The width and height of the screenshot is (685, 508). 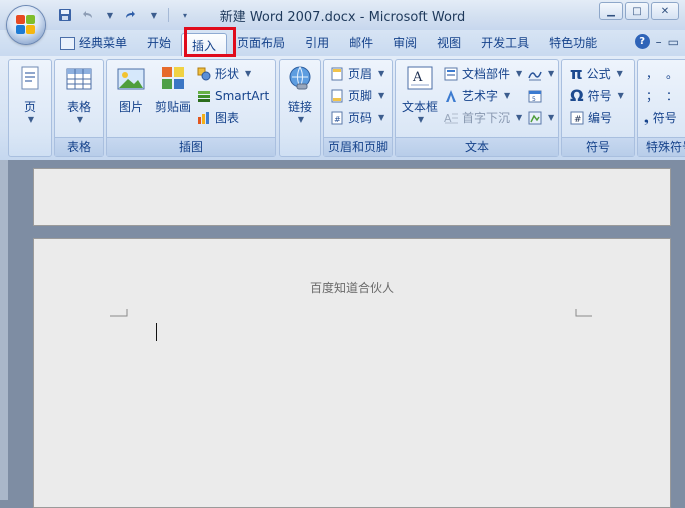 I want to click on shapes-label: 形状, so click(x=227, y=74).